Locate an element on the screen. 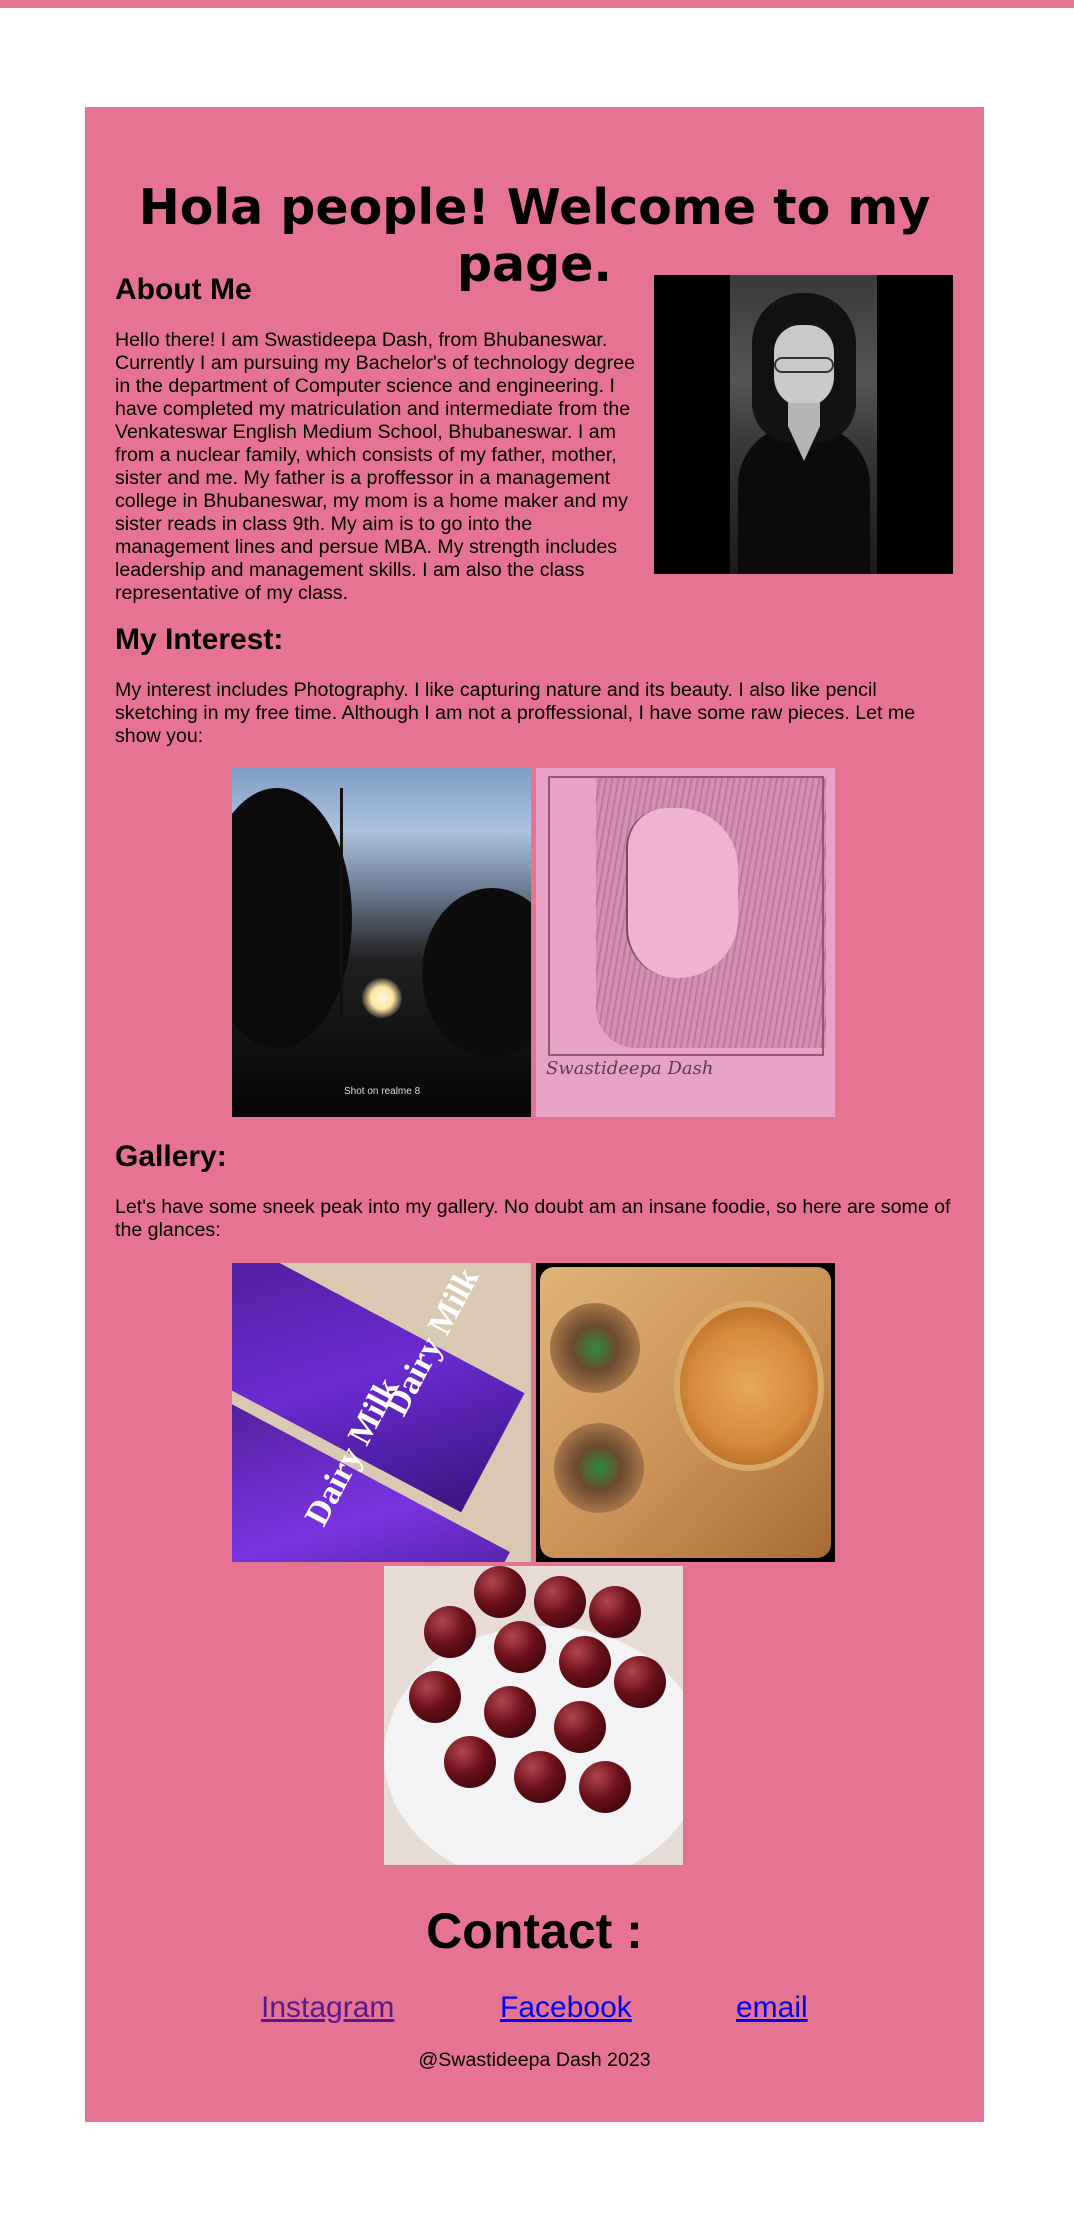  pizza-photo is located at coordinates (685, 1412).